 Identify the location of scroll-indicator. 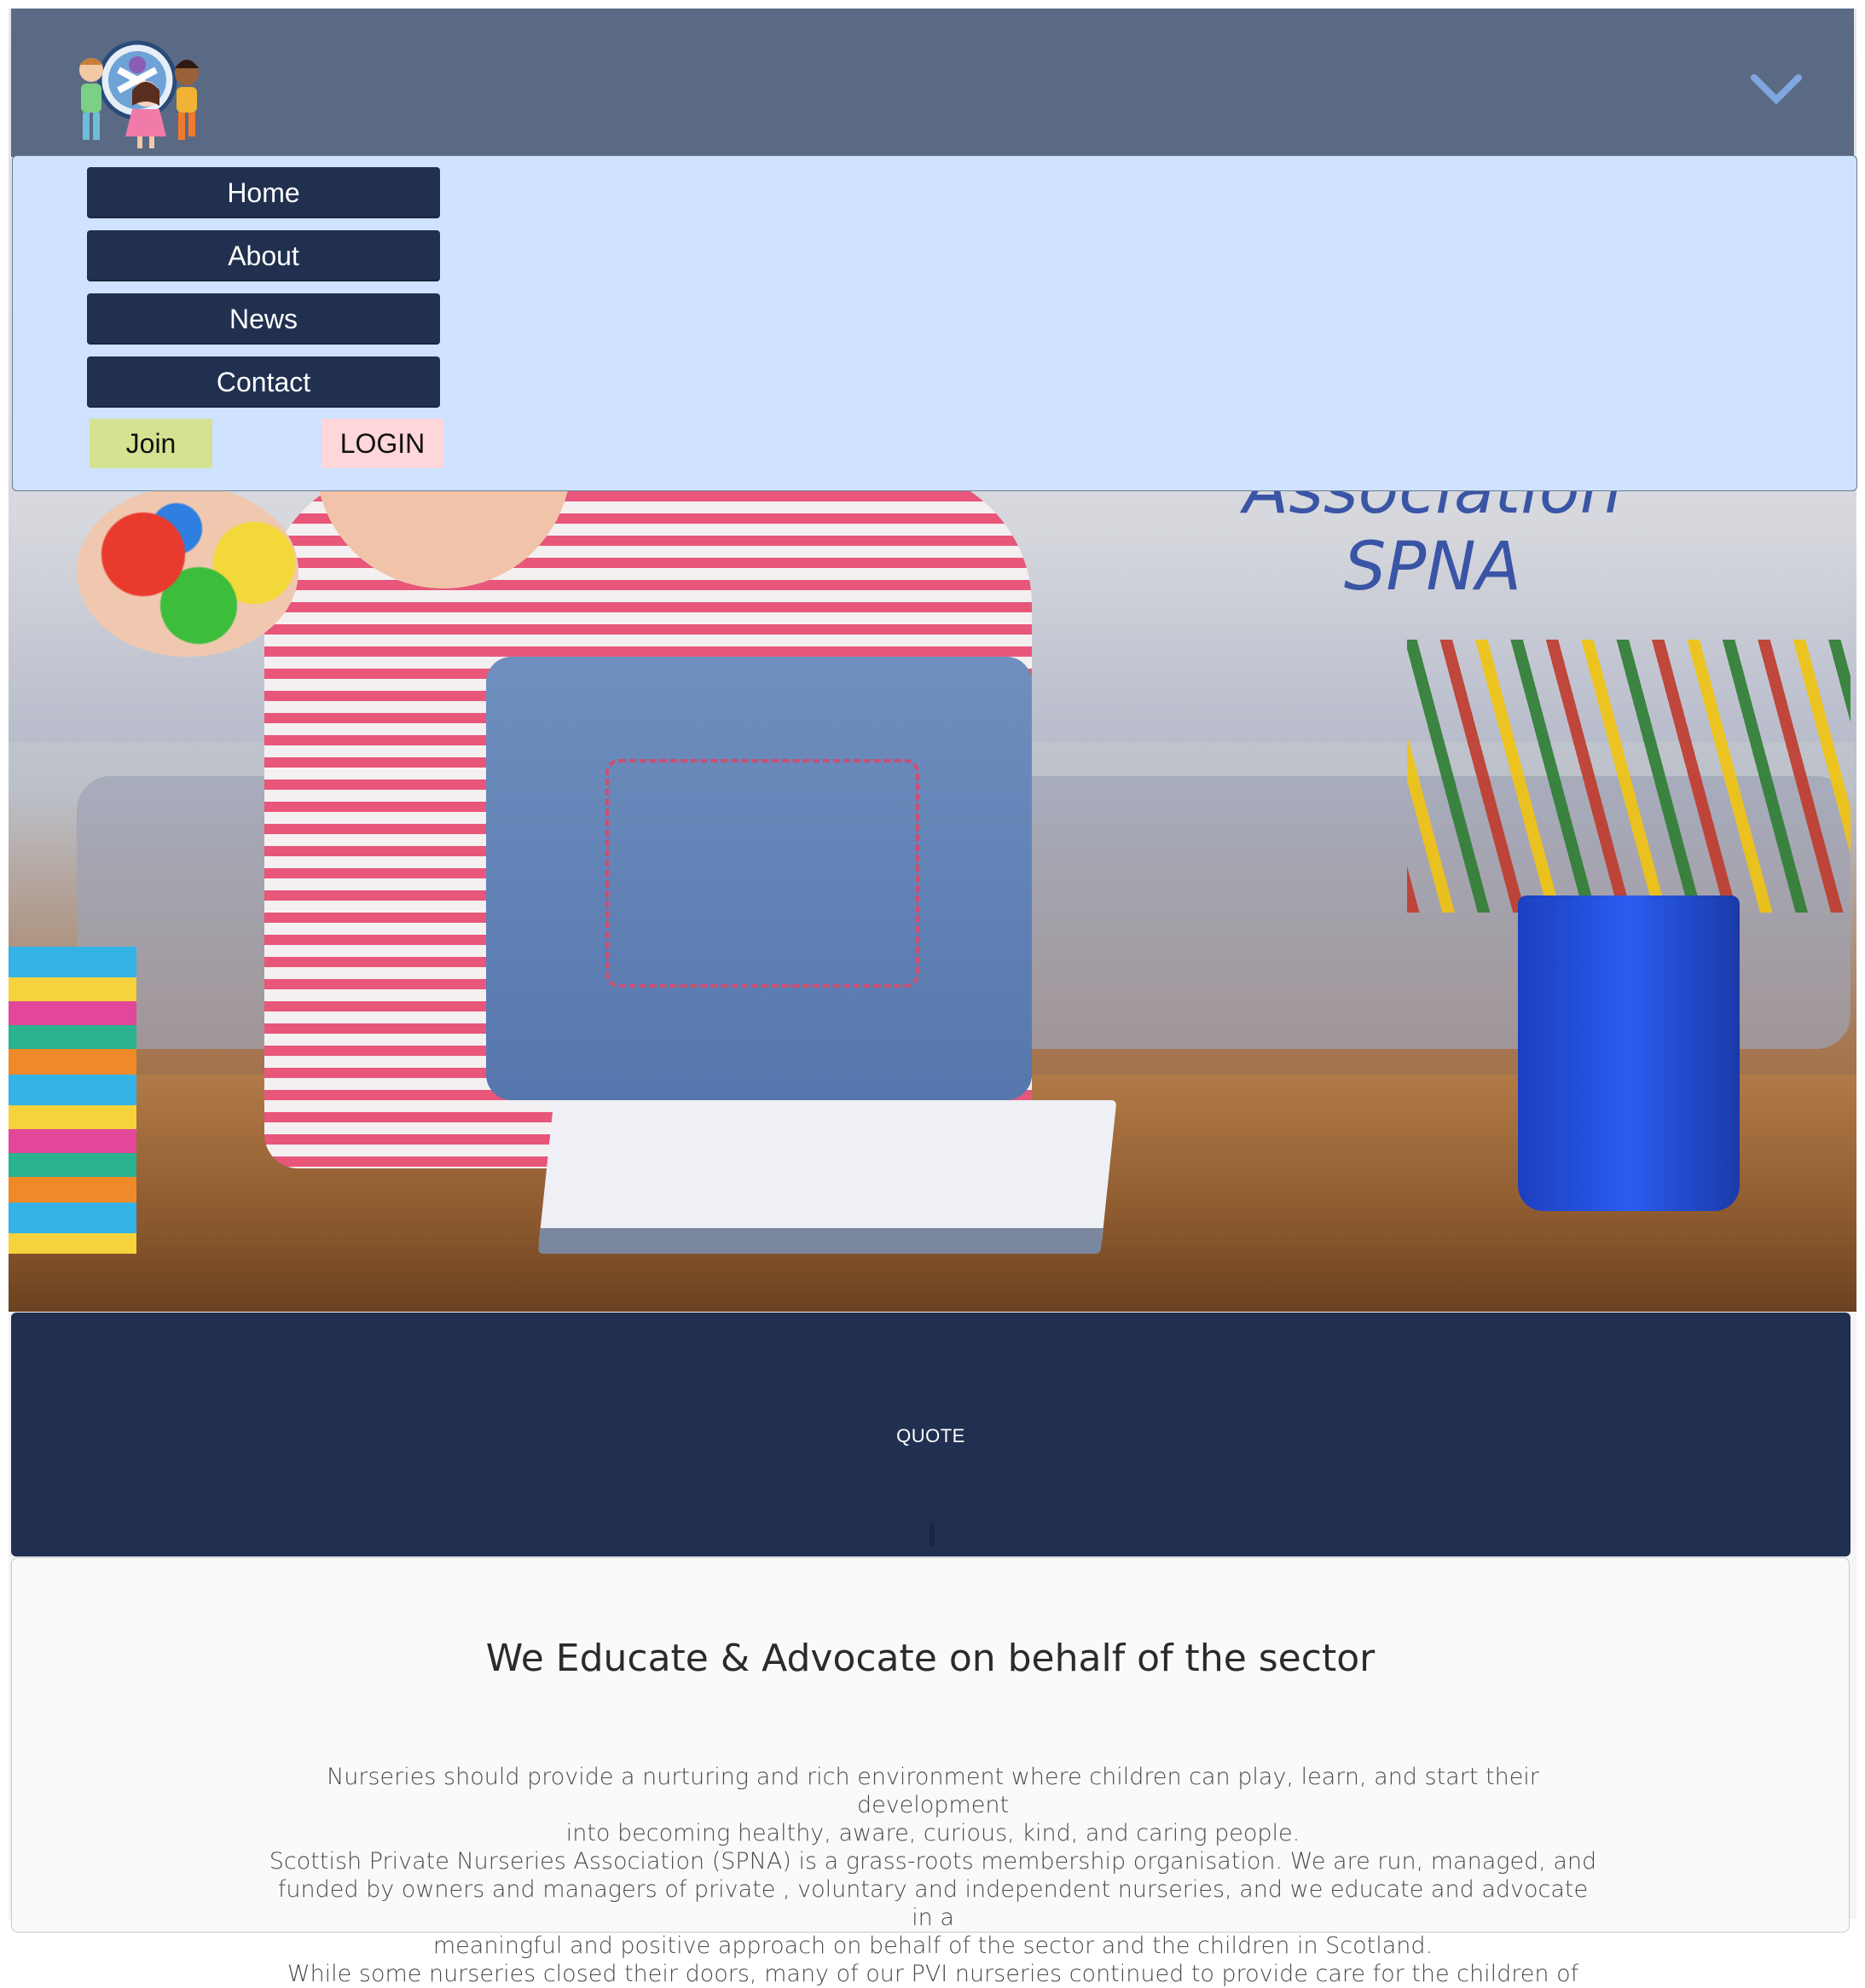
(933, 1534).